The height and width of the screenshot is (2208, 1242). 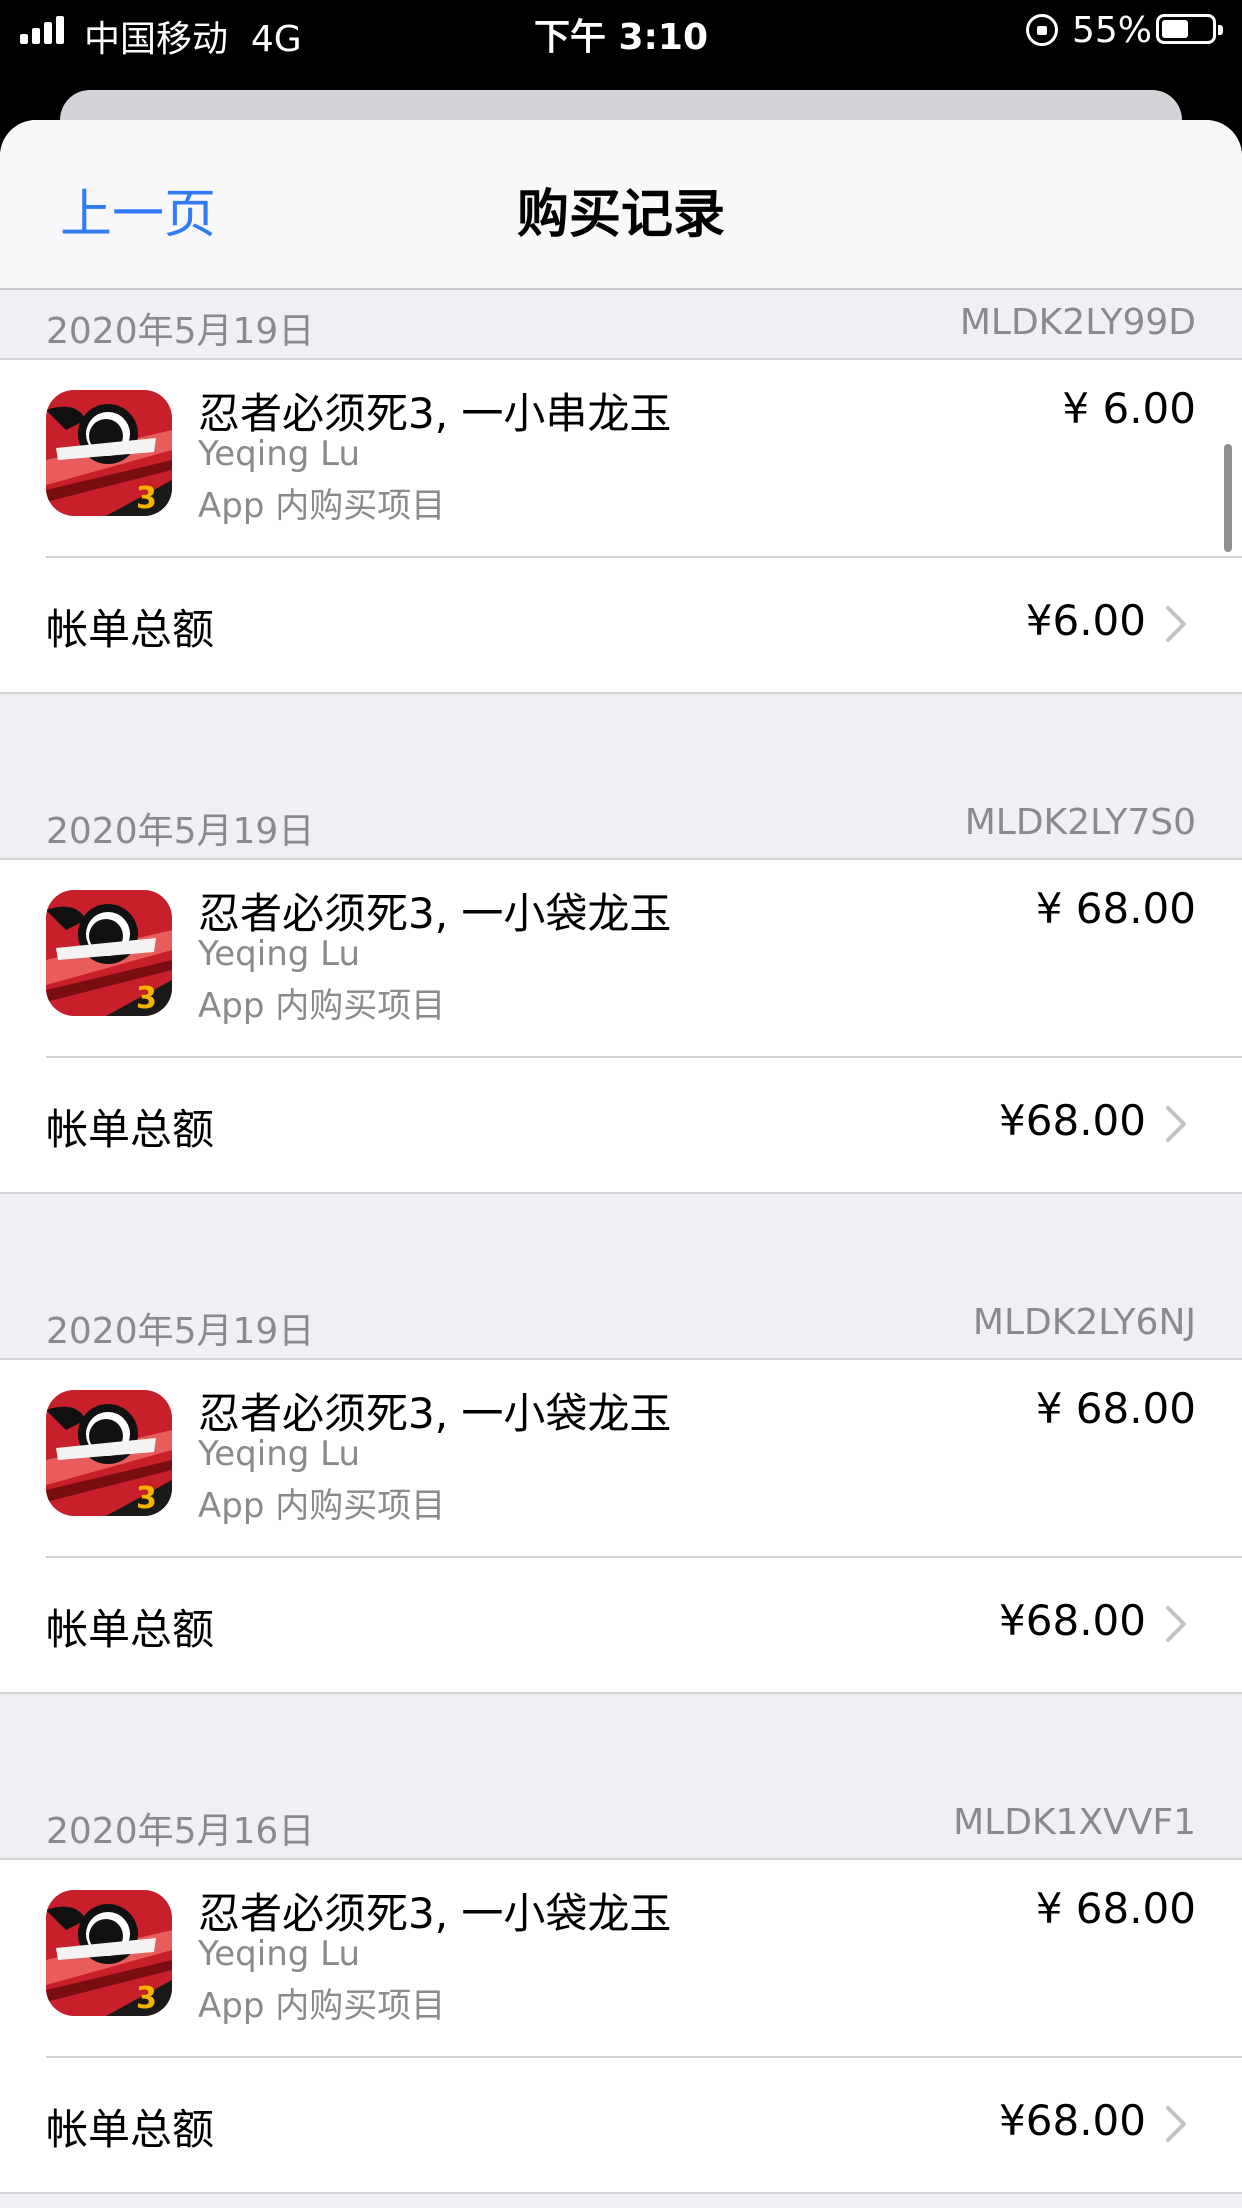 What do you see at coordinates (1189, 29) in the screenshot?
I see `battery-icon` at bounding box center [1189, 29].